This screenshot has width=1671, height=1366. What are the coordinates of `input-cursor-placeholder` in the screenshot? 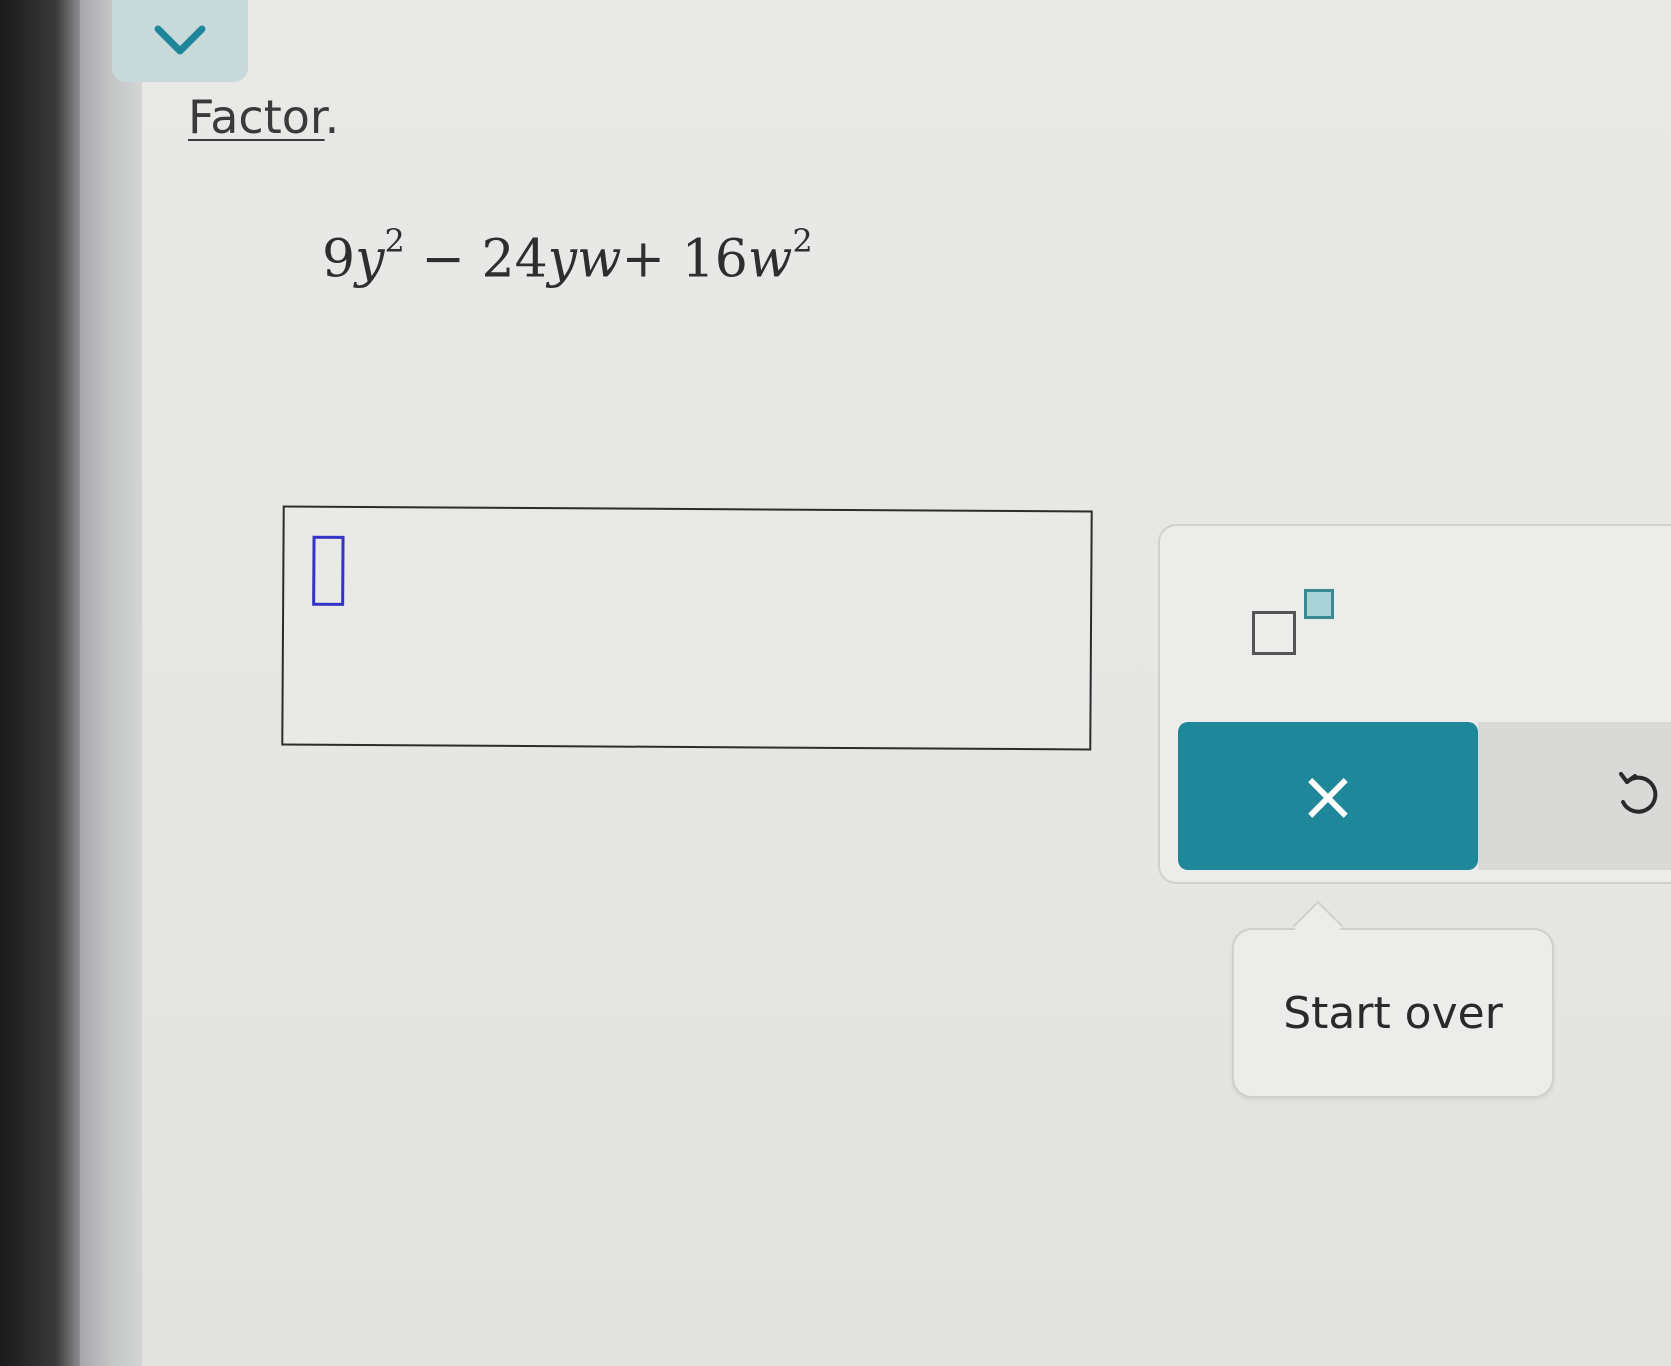 It's located at (328, 570).